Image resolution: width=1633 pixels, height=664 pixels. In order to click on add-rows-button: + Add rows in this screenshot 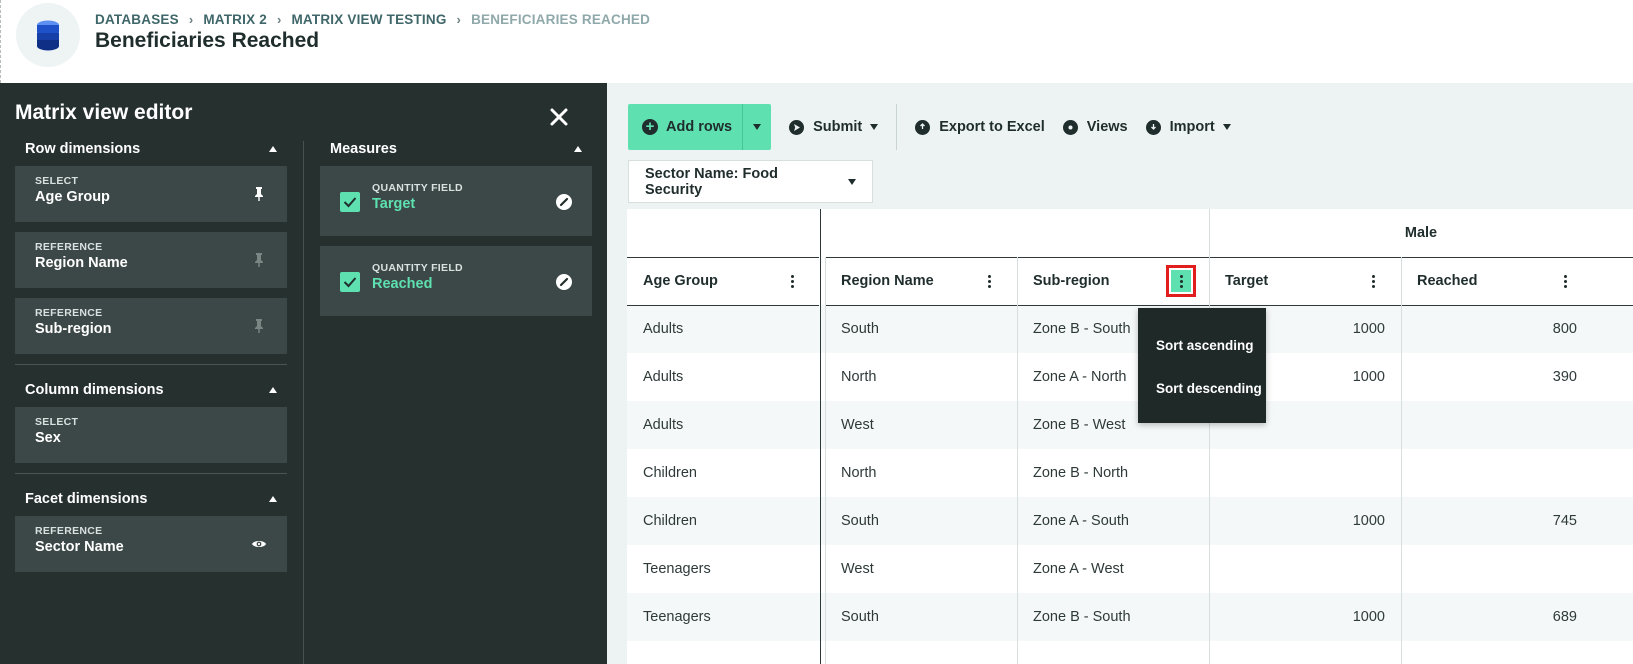, I will do `click(685, 127)`.